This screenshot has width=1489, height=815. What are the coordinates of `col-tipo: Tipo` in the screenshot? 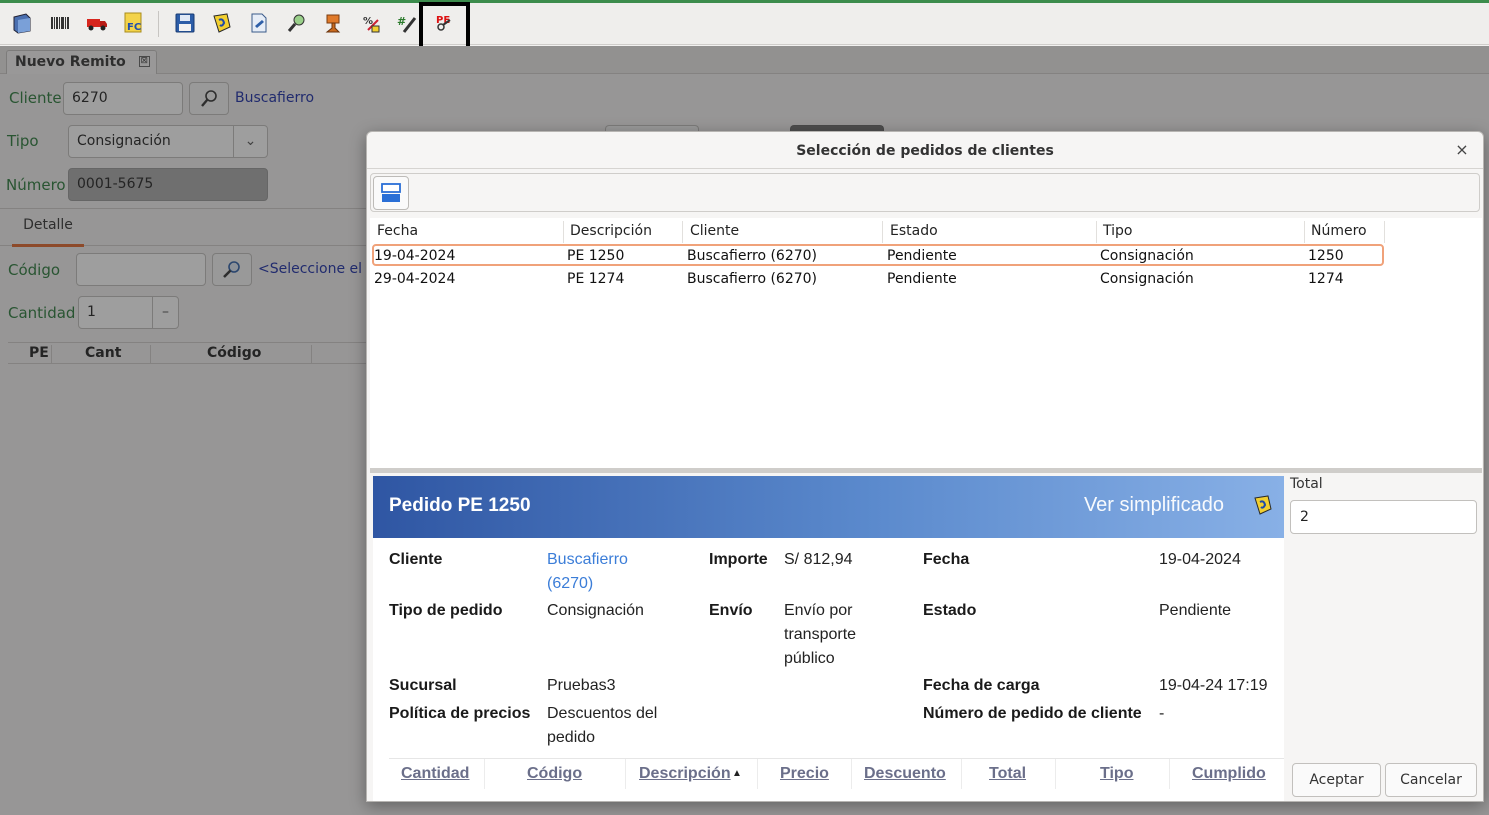 It's located at (1117, 231).